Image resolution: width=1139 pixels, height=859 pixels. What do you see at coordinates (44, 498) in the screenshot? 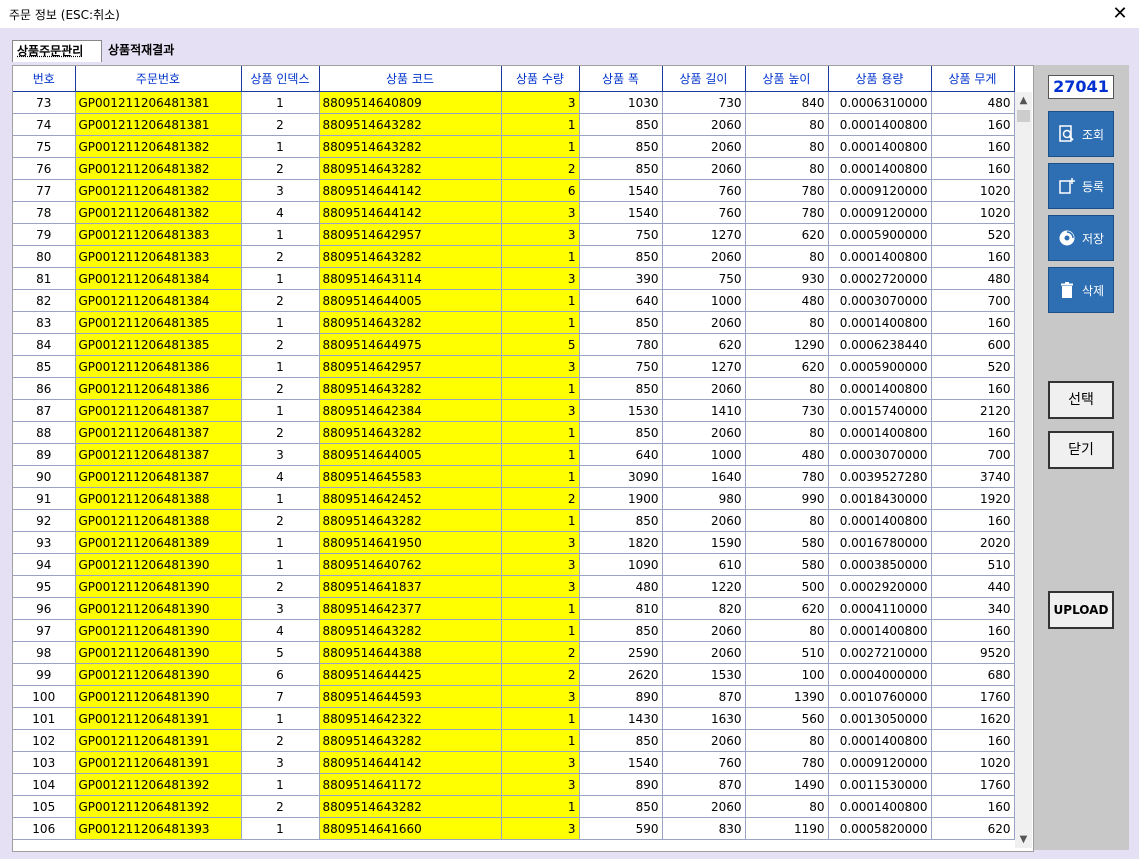
I see `row-no-cell: 91` at bounding box center [44, 498].